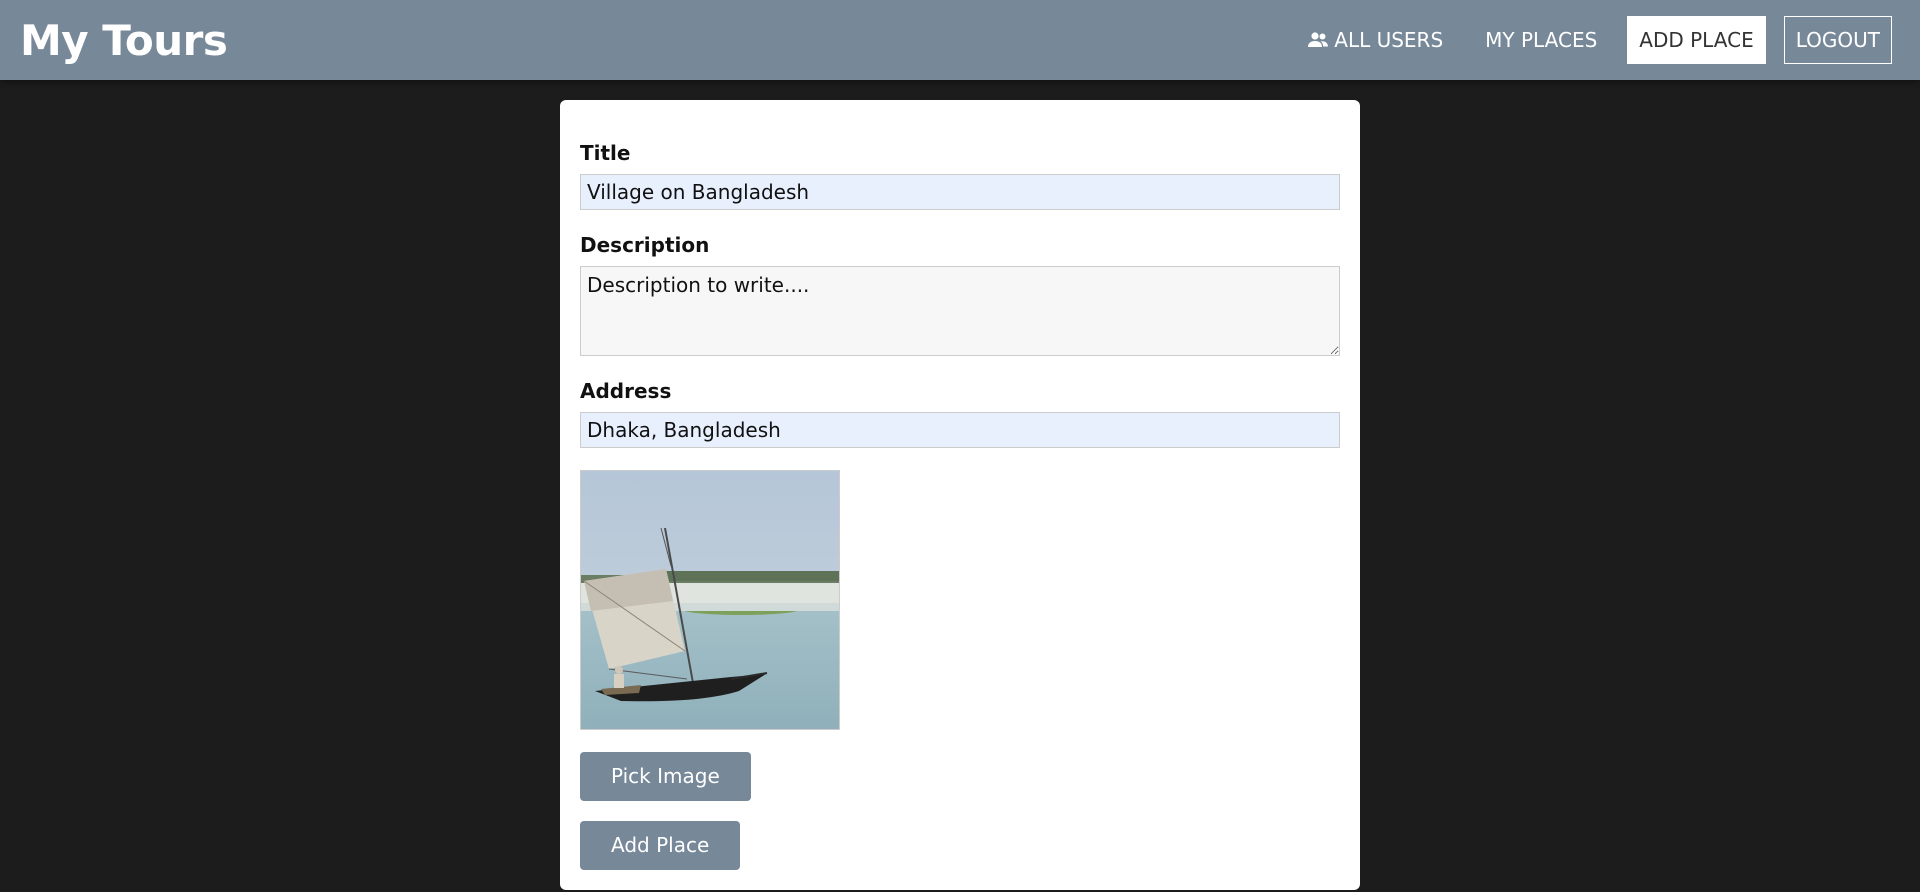 The height and width of the screenshot is (892, 1920). What do you see at coordinates (626, 391) in the screenshot?
I see `address-label: Address` at bounding box center [626, 391].